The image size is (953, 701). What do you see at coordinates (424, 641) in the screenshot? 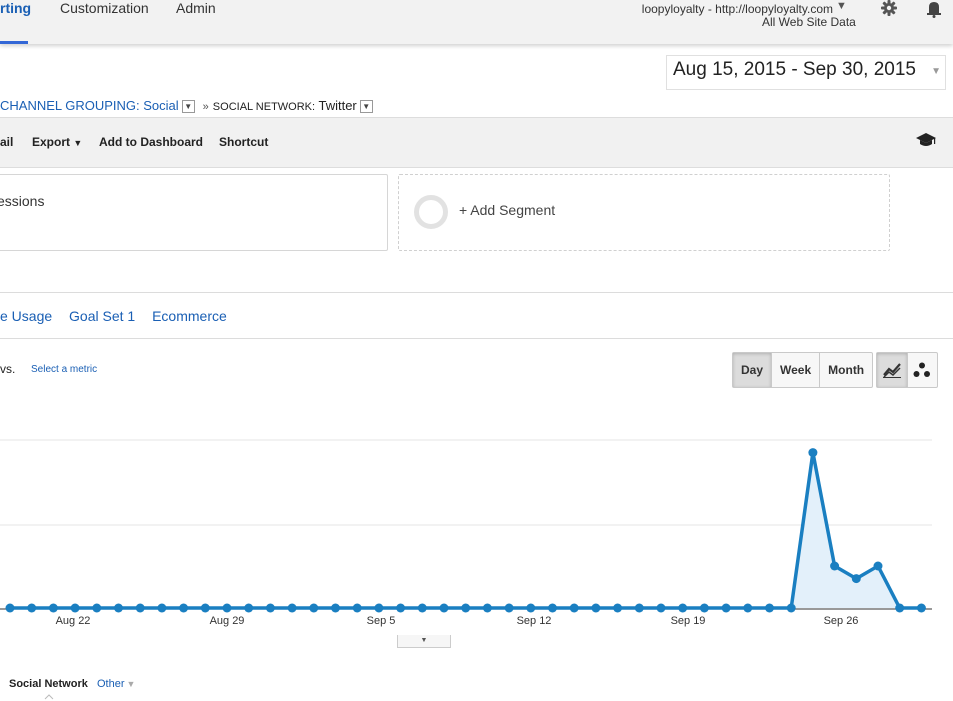
I see `chart-collapse-toggle: ▼` at bounding box center [424, 641].